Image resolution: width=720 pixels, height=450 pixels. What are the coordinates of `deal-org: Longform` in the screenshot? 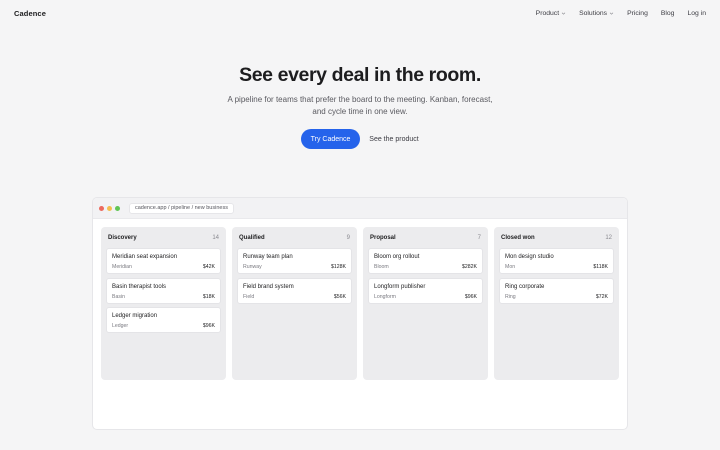 It's located at (385, 296).